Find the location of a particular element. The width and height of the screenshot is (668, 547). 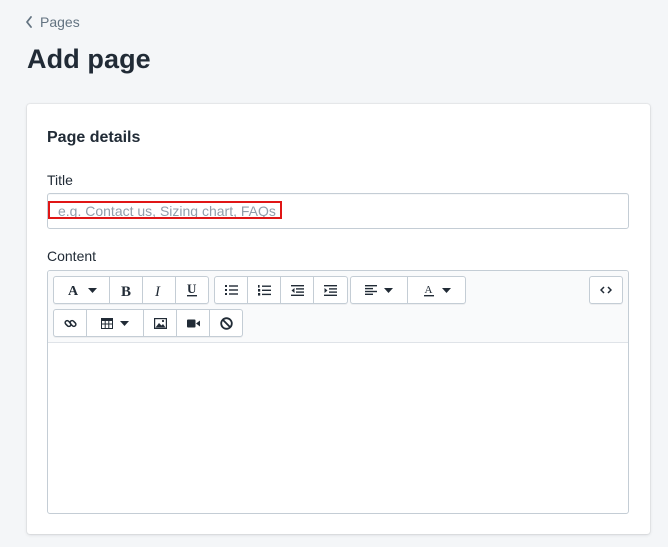

numbered-list-button is located at coordinates (264, 290).